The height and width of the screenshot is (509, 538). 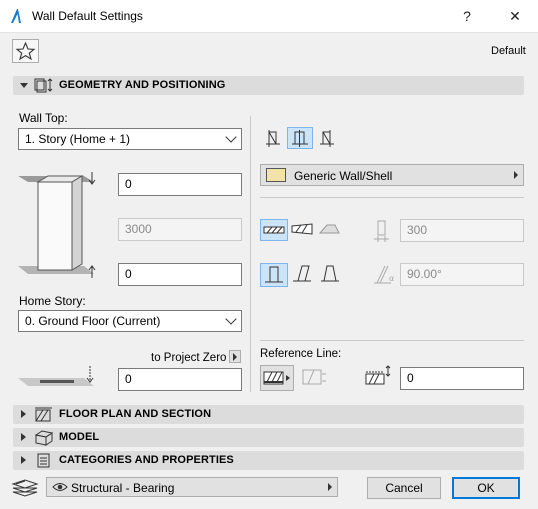 I want to click on wall-height-preview-icon, so click(x=57, y=225).